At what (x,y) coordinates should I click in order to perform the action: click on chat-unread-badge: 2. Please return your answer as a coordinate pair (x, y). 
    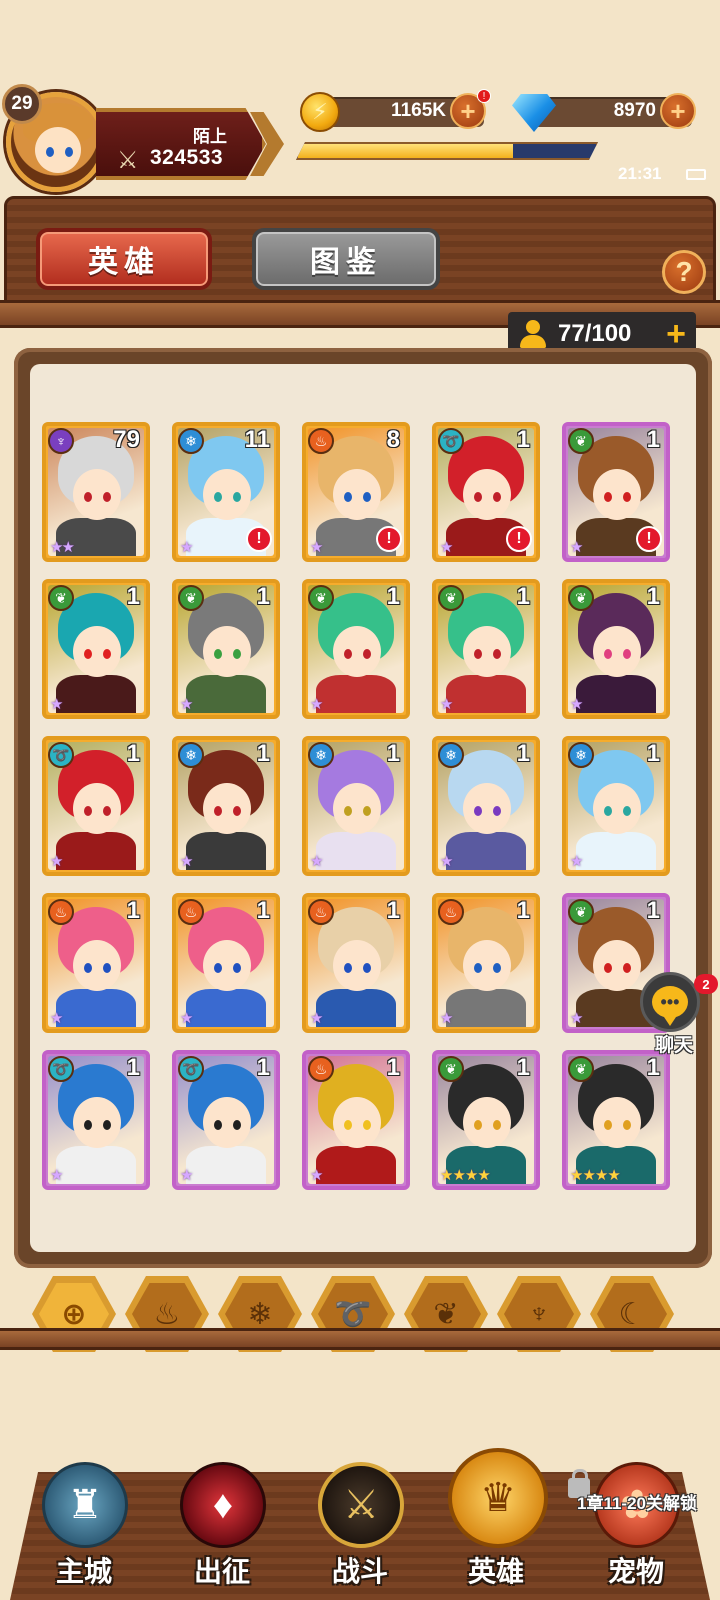
    Looking at the image, I should click on (706, 984).